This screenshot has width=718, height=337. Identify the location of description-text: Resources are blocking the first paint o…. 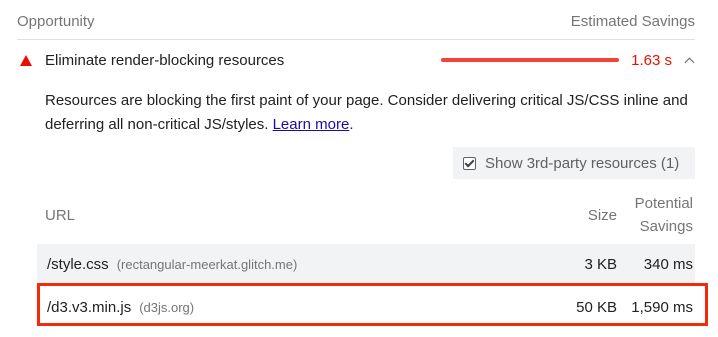
(366, 112).